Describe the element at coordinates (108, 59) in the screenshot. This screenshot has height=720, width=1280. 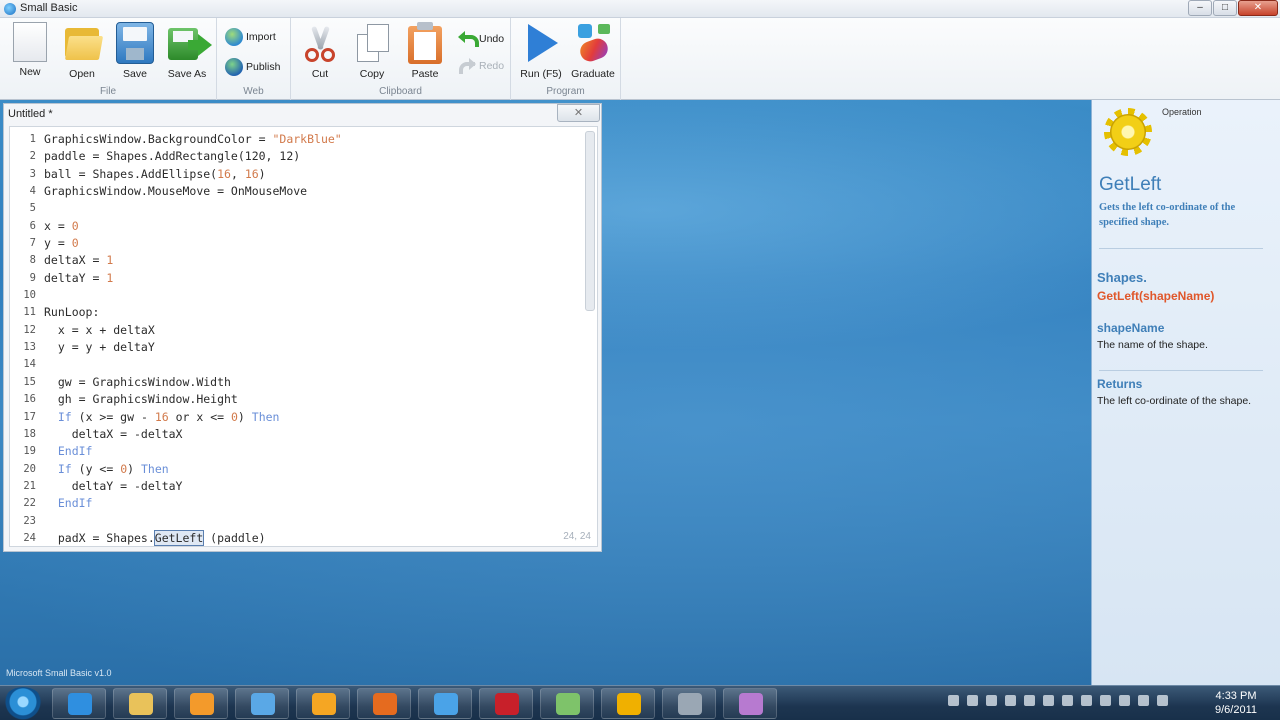
I see `ribbon-group-file: New Open Save Save As File` at that location.